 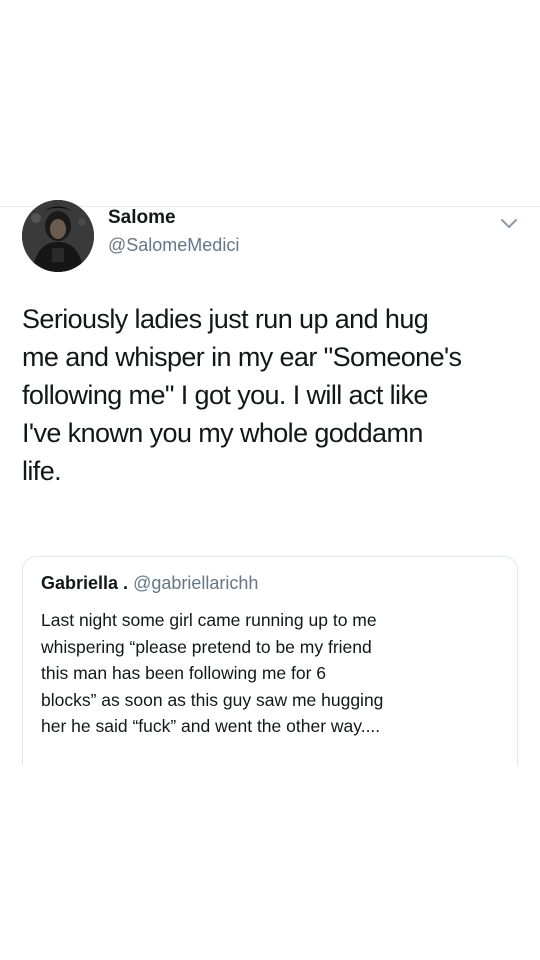 I want to click on author-display-name: Salome, so click(x=173, y=218).